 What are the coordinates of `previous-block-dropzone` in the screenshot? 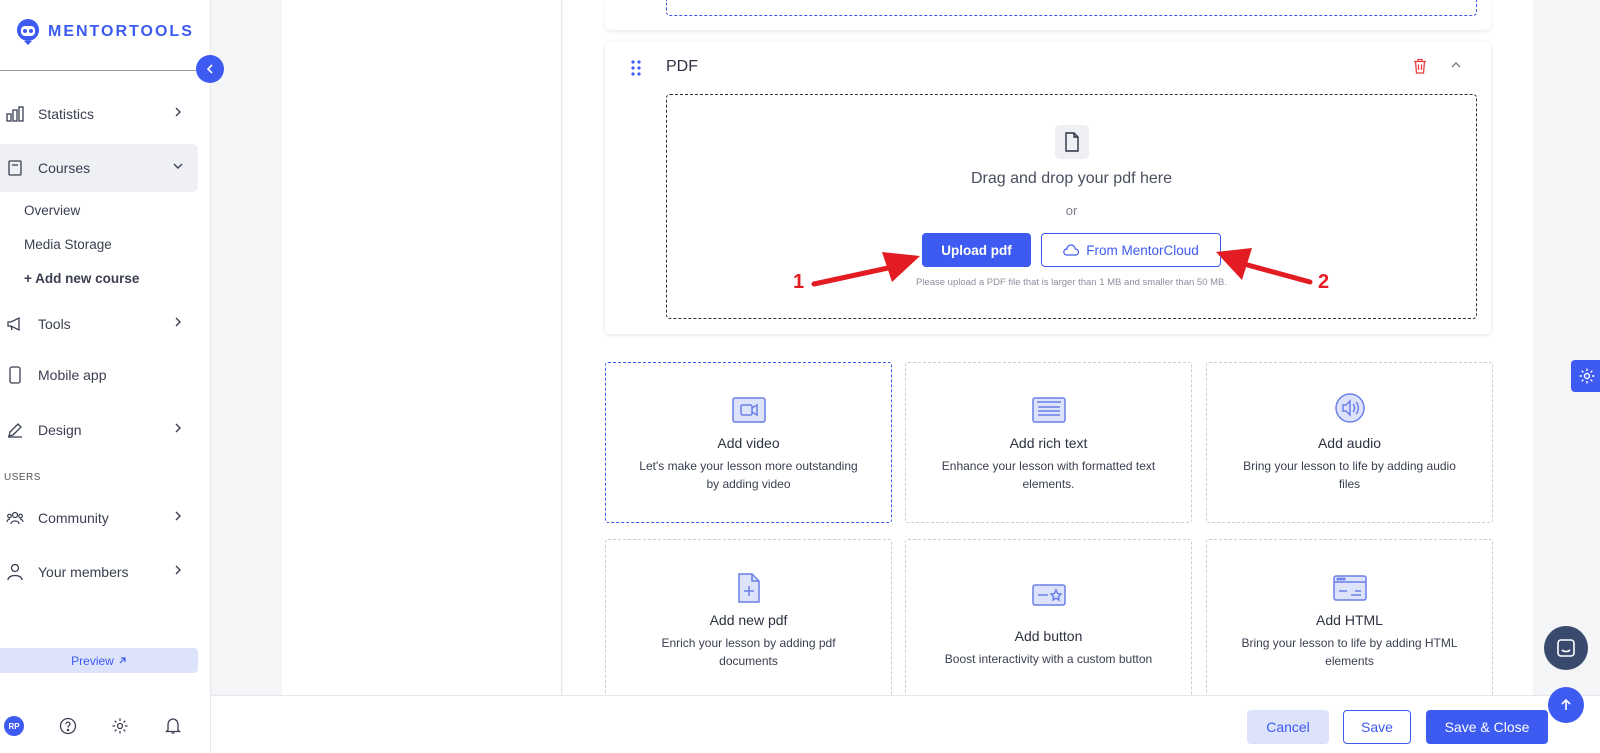 It's located at (1071, 8).